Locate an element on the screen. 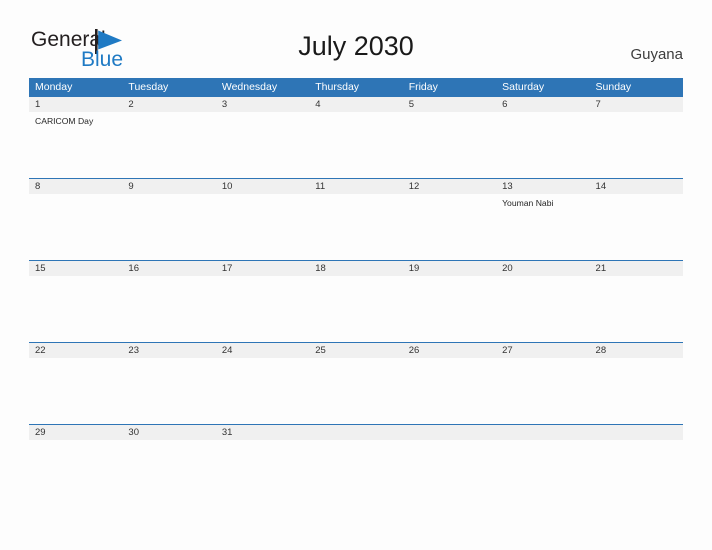 Image resolution: width=712 pixels, height=550 pixels. event-label: Youman Nabi is located at coordinates (528, 203).